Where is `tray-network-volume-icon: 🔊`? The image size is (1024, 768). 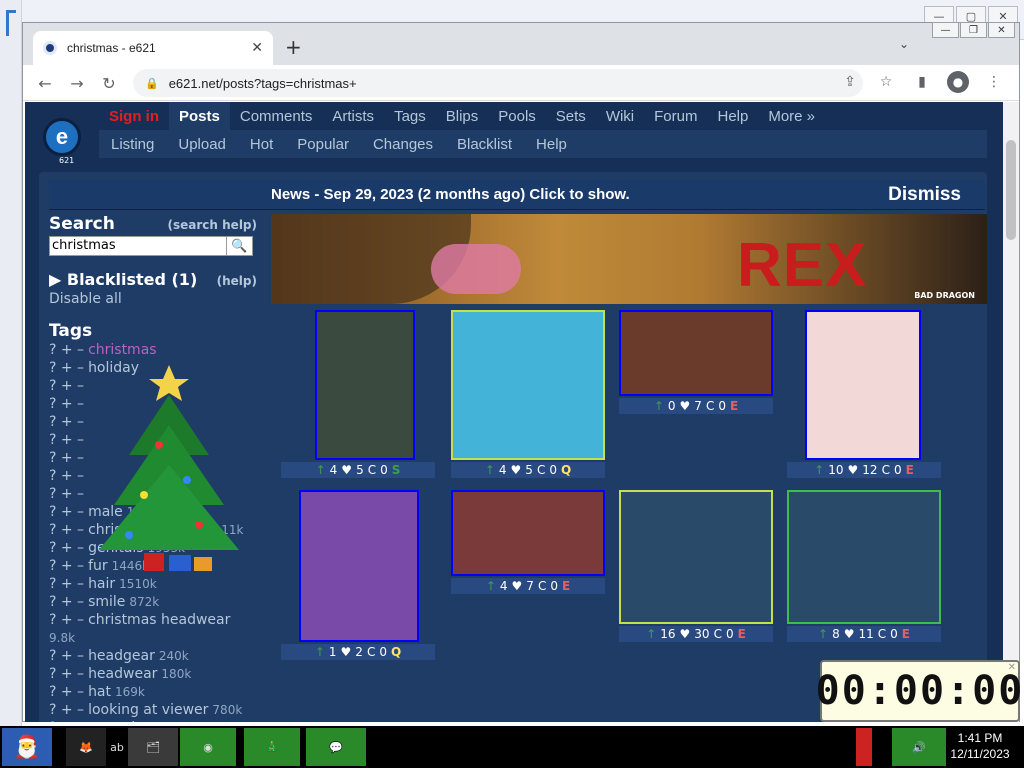
tray-network-volume-icon: 🔊 is located at coordinates (919, 747).